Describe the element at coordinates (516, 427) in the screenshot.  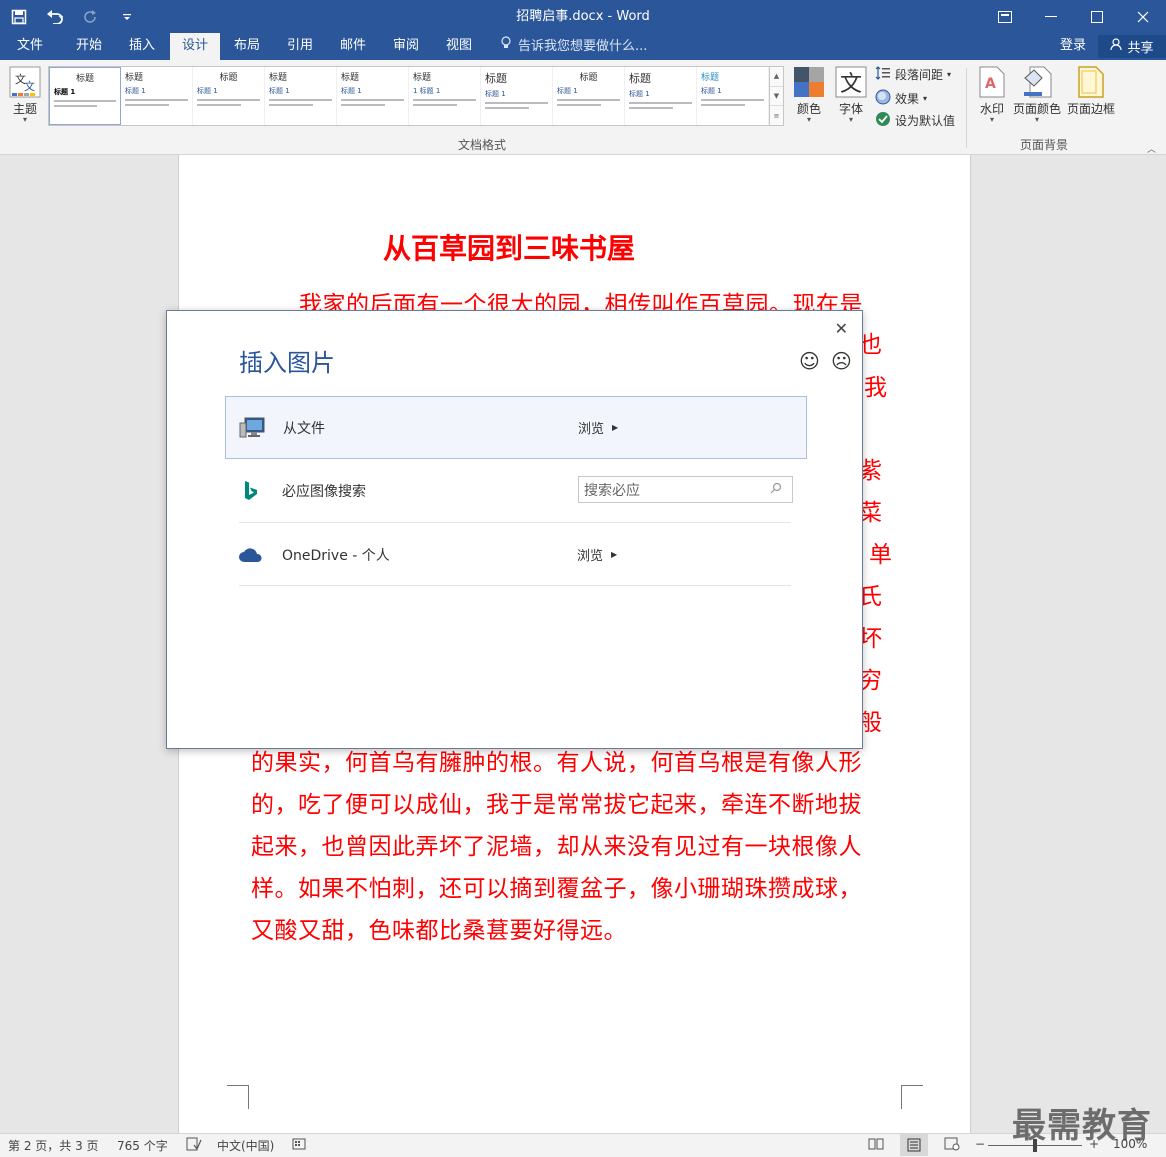
I see `from-file-row: 从文件 浏览 ▶` at that location.